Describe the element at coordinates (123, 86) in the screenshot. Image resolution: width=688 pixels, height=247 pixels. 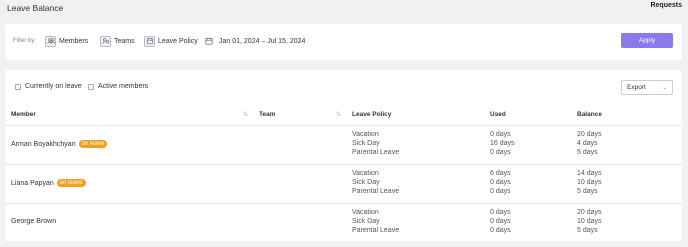
I see `active-members-label: Active members` at that location.